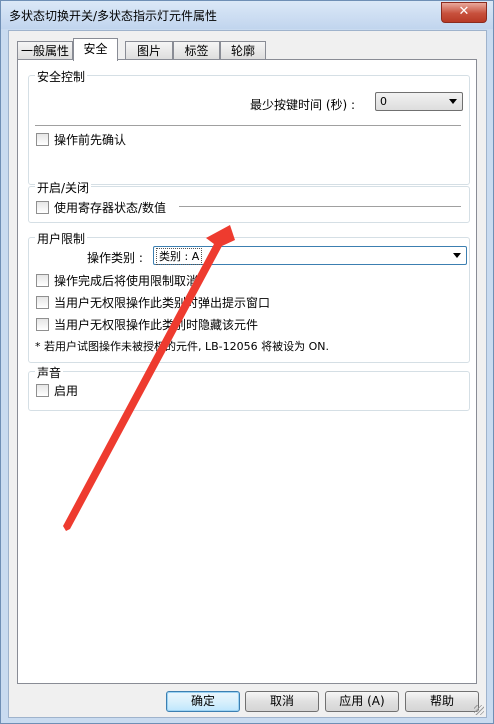 This screenshot has width=494, height=724. I want to click on sound-enable-checkbox: 启用, so click(57, 390).